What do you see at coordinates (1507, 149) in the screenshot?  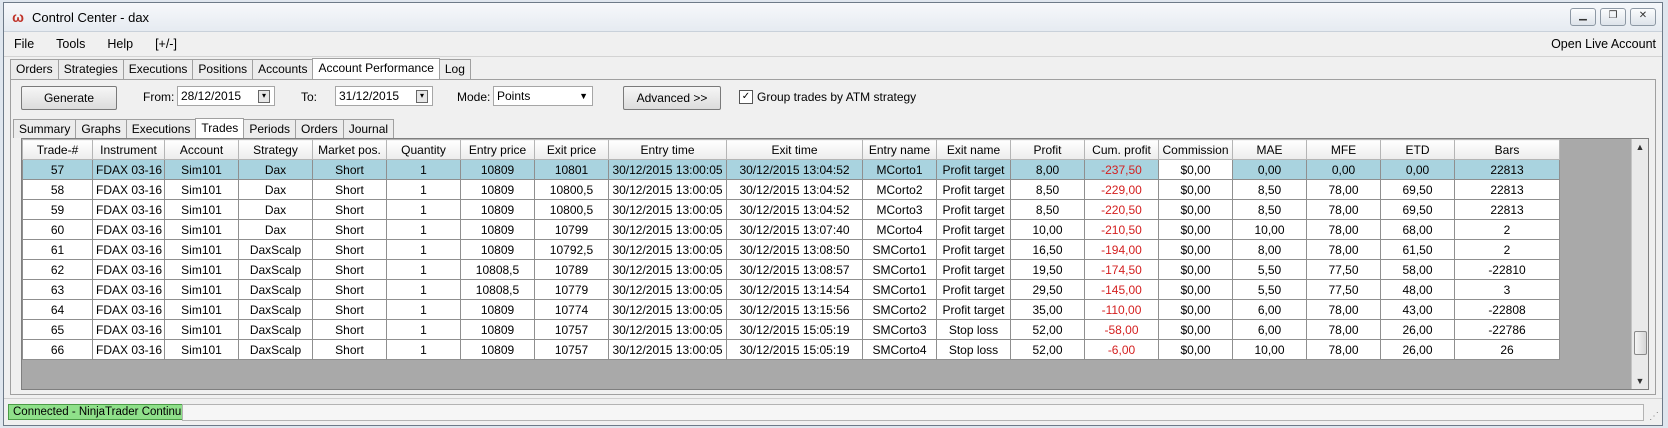 I see `column-header: Bars` at bounding box center [1507, 149].